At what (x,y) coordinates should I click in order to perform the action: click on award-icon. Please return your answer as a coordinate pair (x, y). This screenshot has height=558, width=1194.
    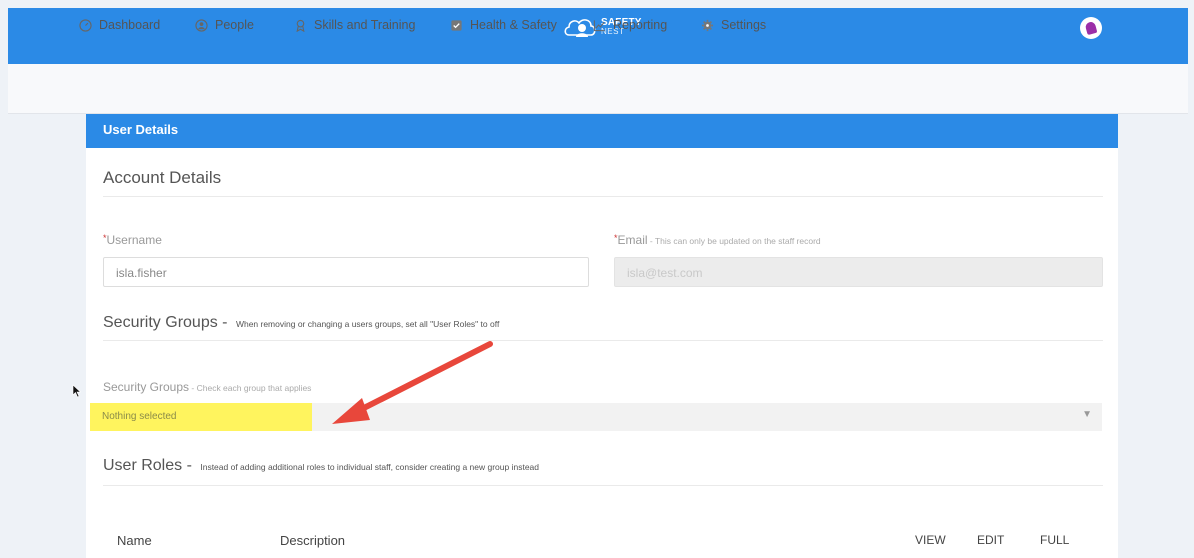
    Looking at the image, I should click on (300, 25).